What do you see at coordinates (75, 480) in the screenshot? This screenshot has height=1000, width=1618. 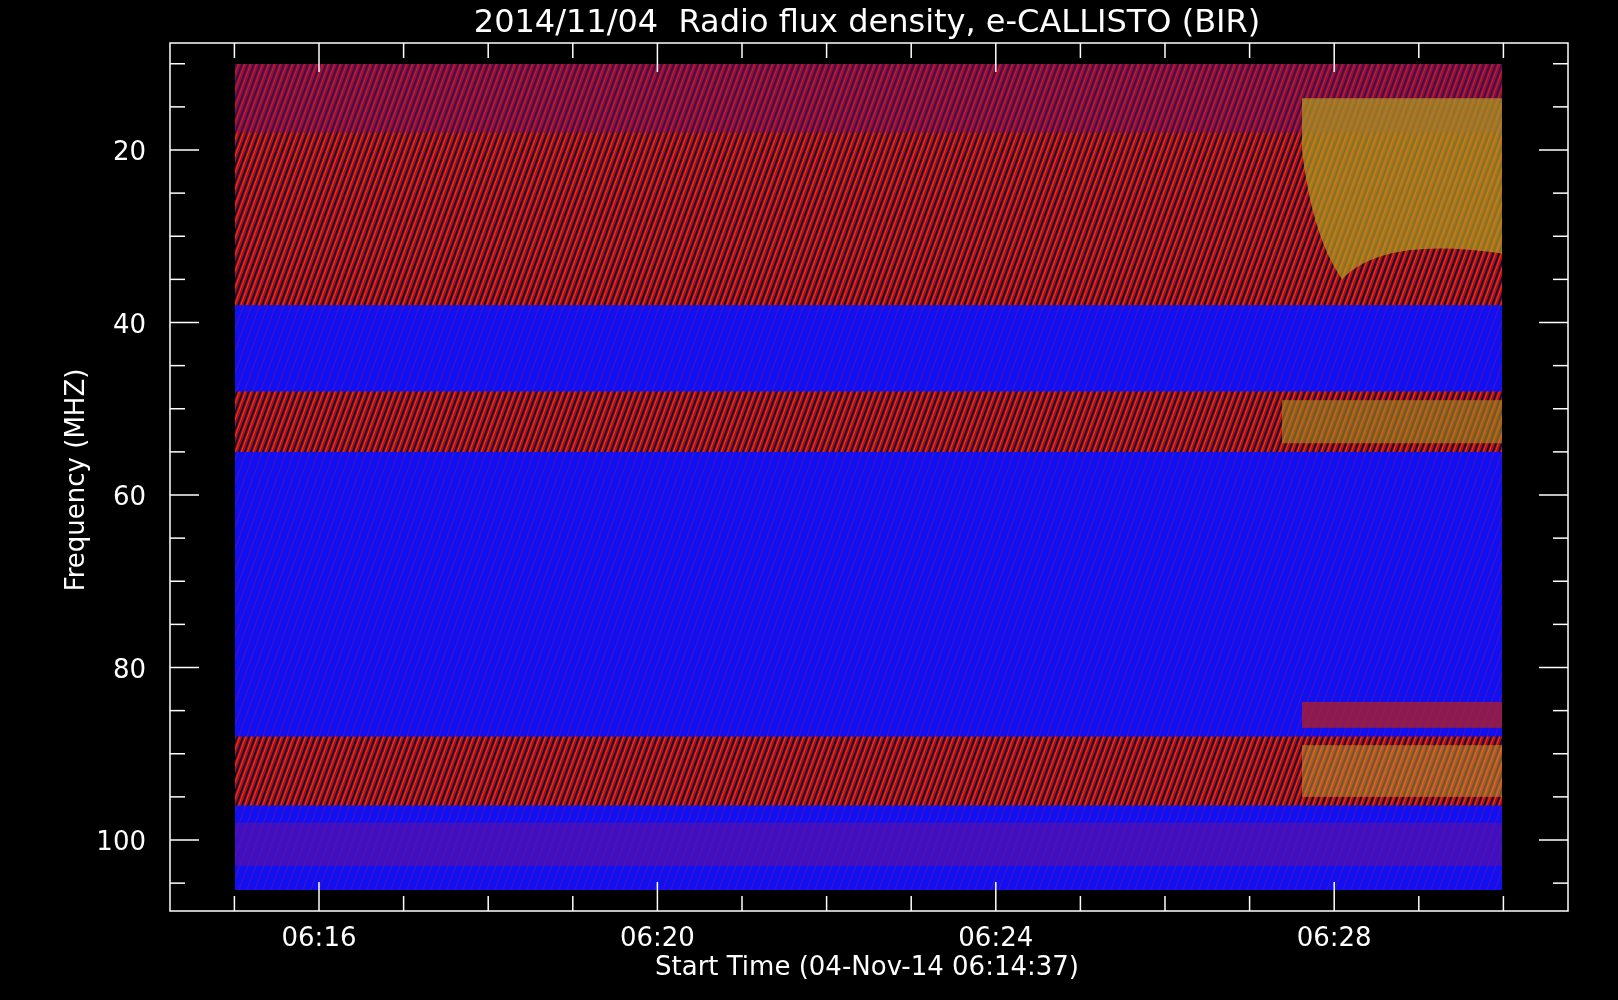 I see `axis-label: Frequency (MHZ)` at bounding box center [75, 480].